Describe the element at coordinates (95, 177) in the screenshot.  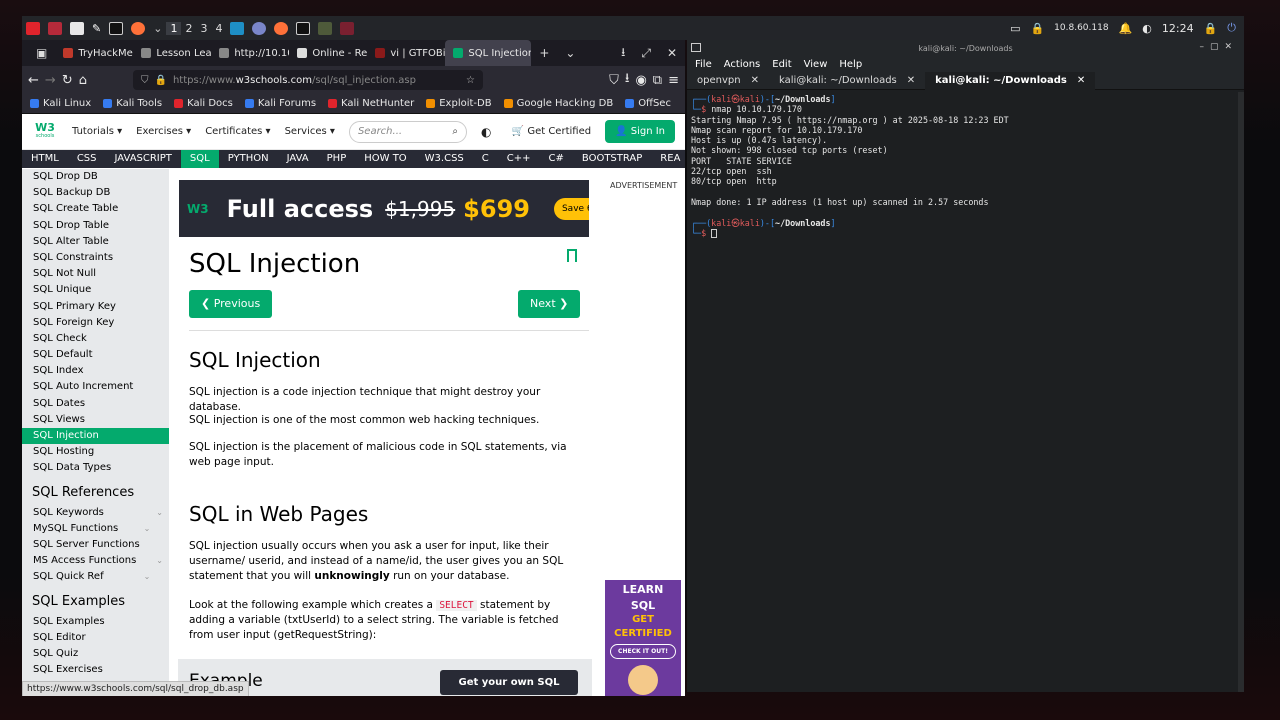
I see `sidenav-item: SQL Drop DB` at that location.